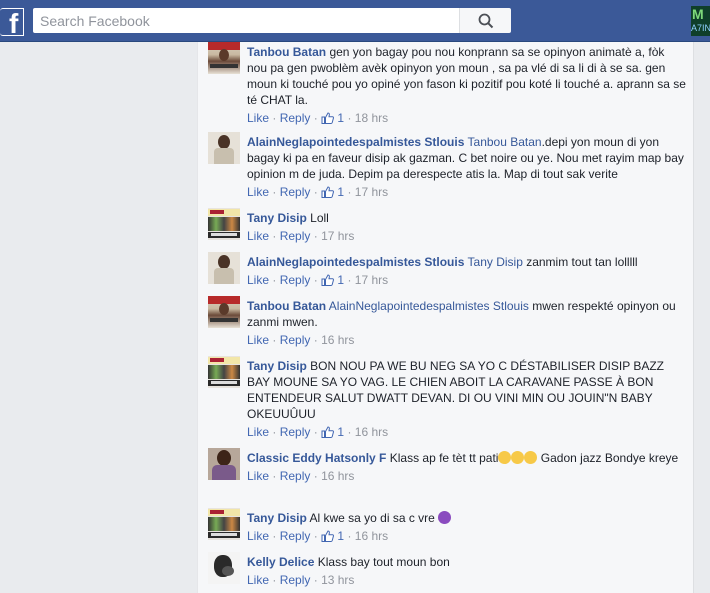  I want to click on search-box, so click(272, 20).